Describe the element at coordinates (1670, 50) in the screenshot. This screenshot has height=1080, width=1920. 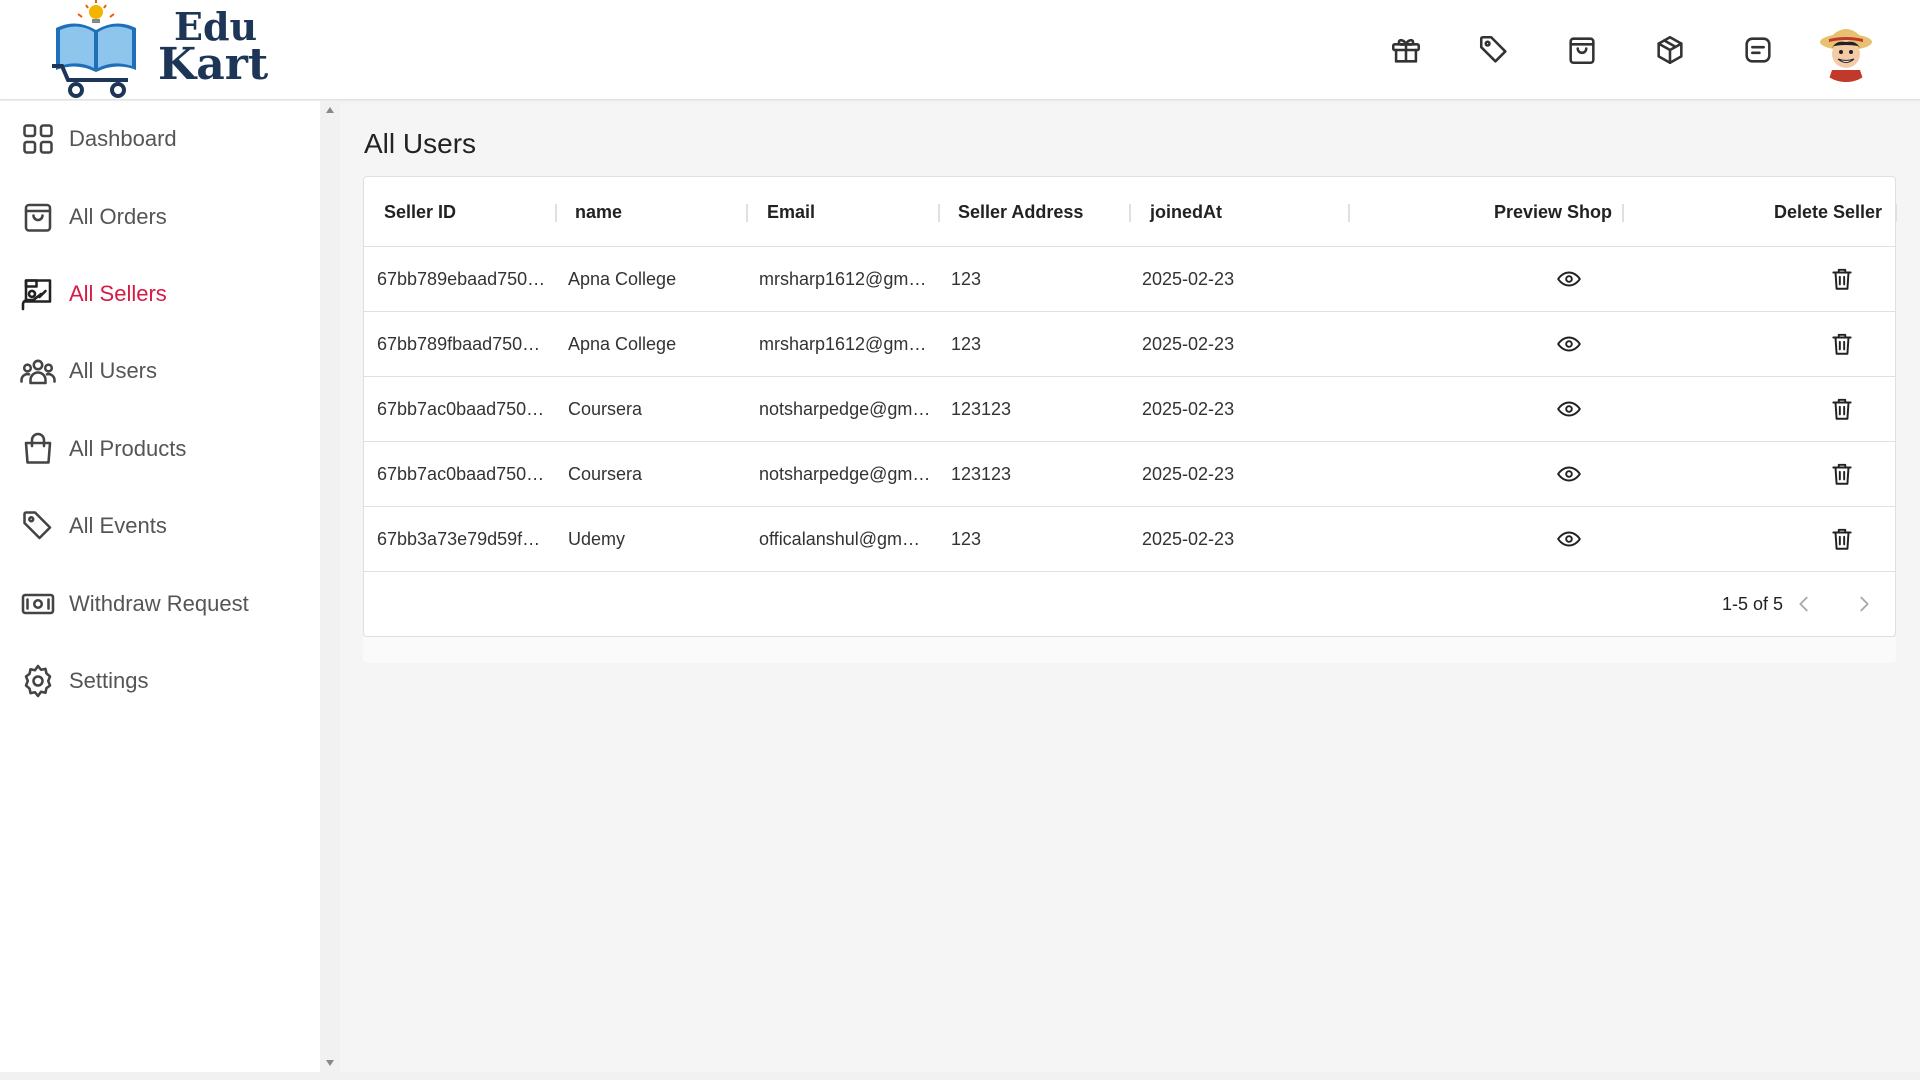
I see `package-icon` at that location.